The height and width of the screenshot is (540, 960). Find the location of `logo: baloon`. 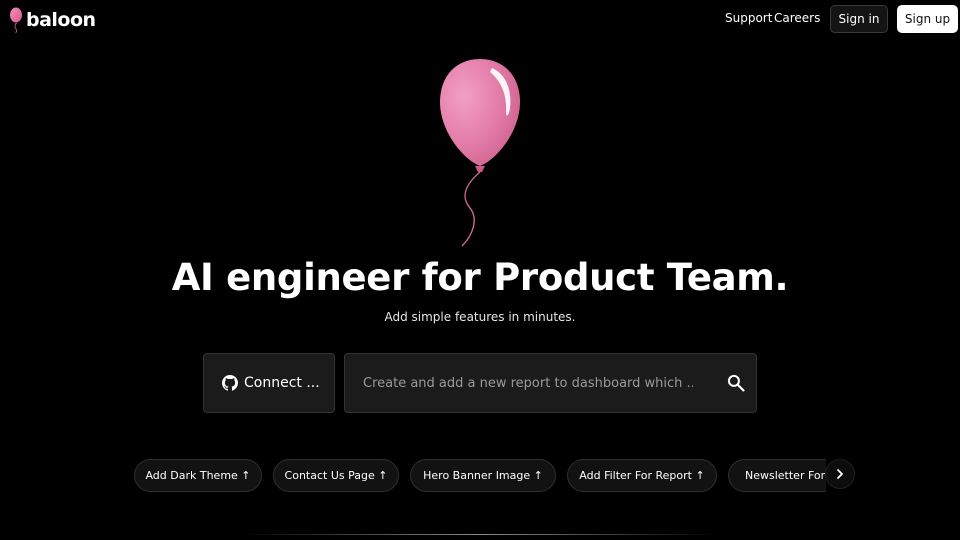

logo: baloon is located at coordinates (52, 20).